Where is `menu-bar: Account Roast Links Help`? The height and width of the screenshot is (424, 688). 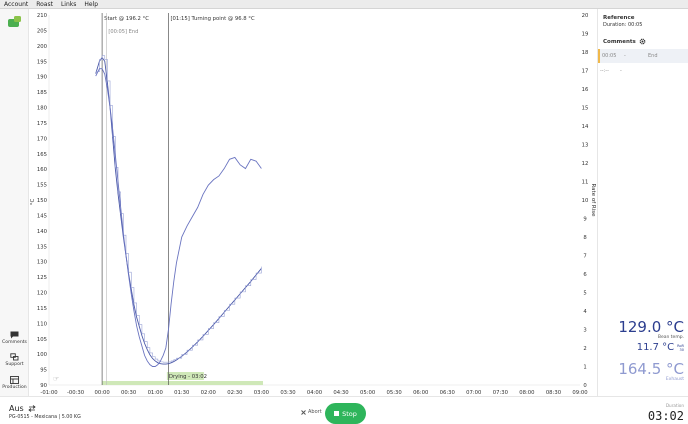
menu-bar: Account Roast Links Help is located at coordinates (344, 4).